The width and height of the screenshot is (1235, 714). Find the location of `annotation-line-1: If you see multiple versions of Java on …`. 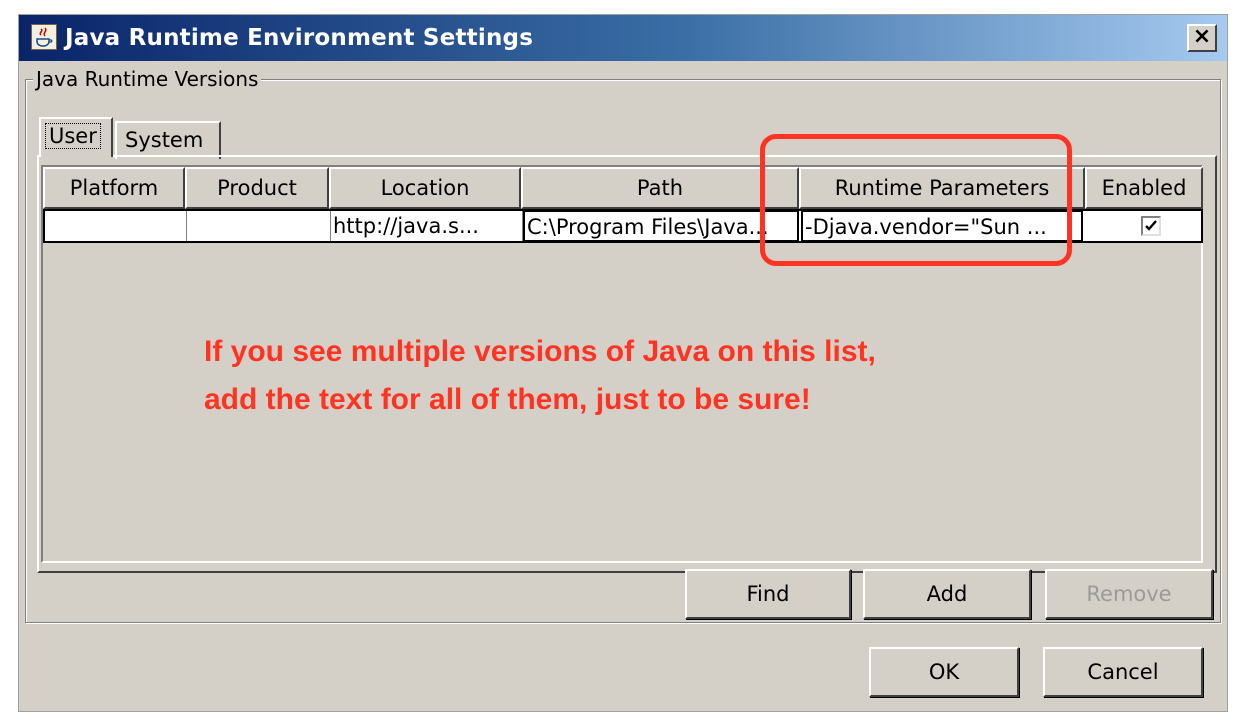

annotation-line-1: If you see multiple versions of Java on … is located at coordinates (540, 351).